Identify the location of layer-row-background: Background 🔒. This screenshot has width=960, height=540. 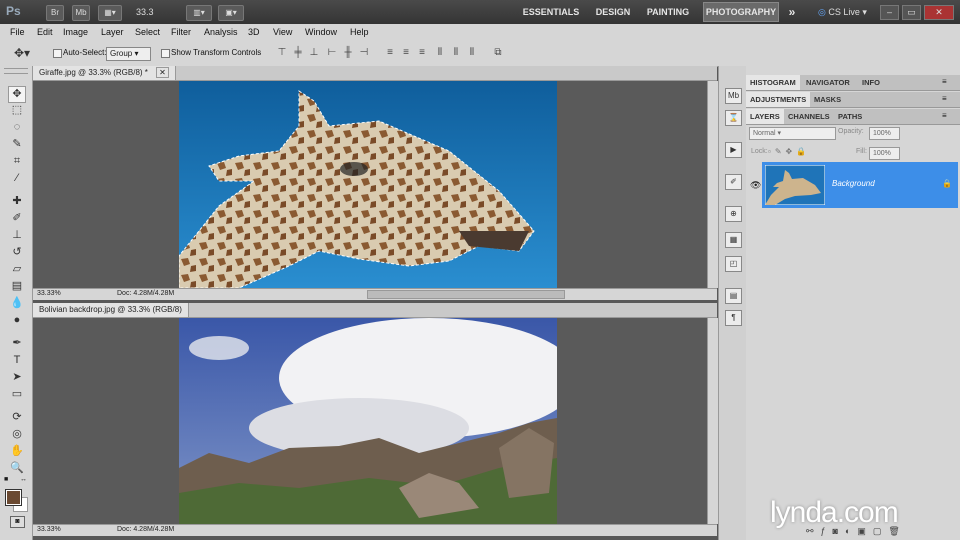
(860, 185).